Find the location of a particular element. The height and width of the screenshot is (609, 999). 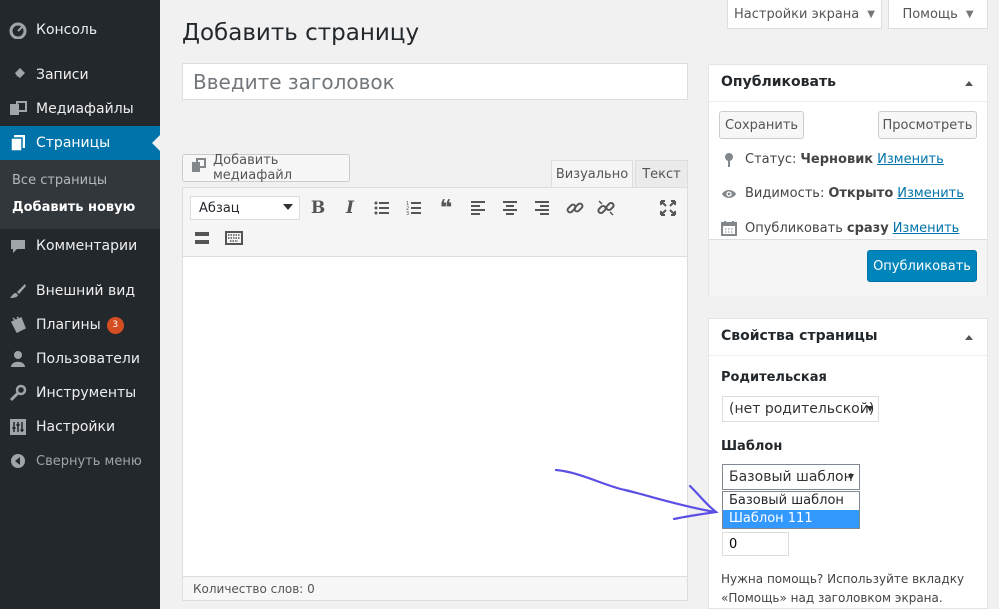

add-media-label: Добавить медиафайл is located at coordinates (253, 168).